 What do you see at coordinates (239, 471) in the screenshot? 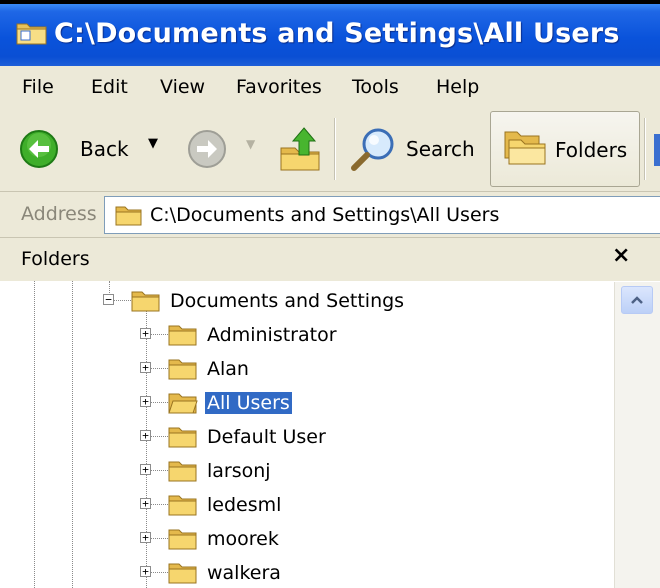
I see `tree-item-larsonj: larsonj` at bounding box center [239, 471].